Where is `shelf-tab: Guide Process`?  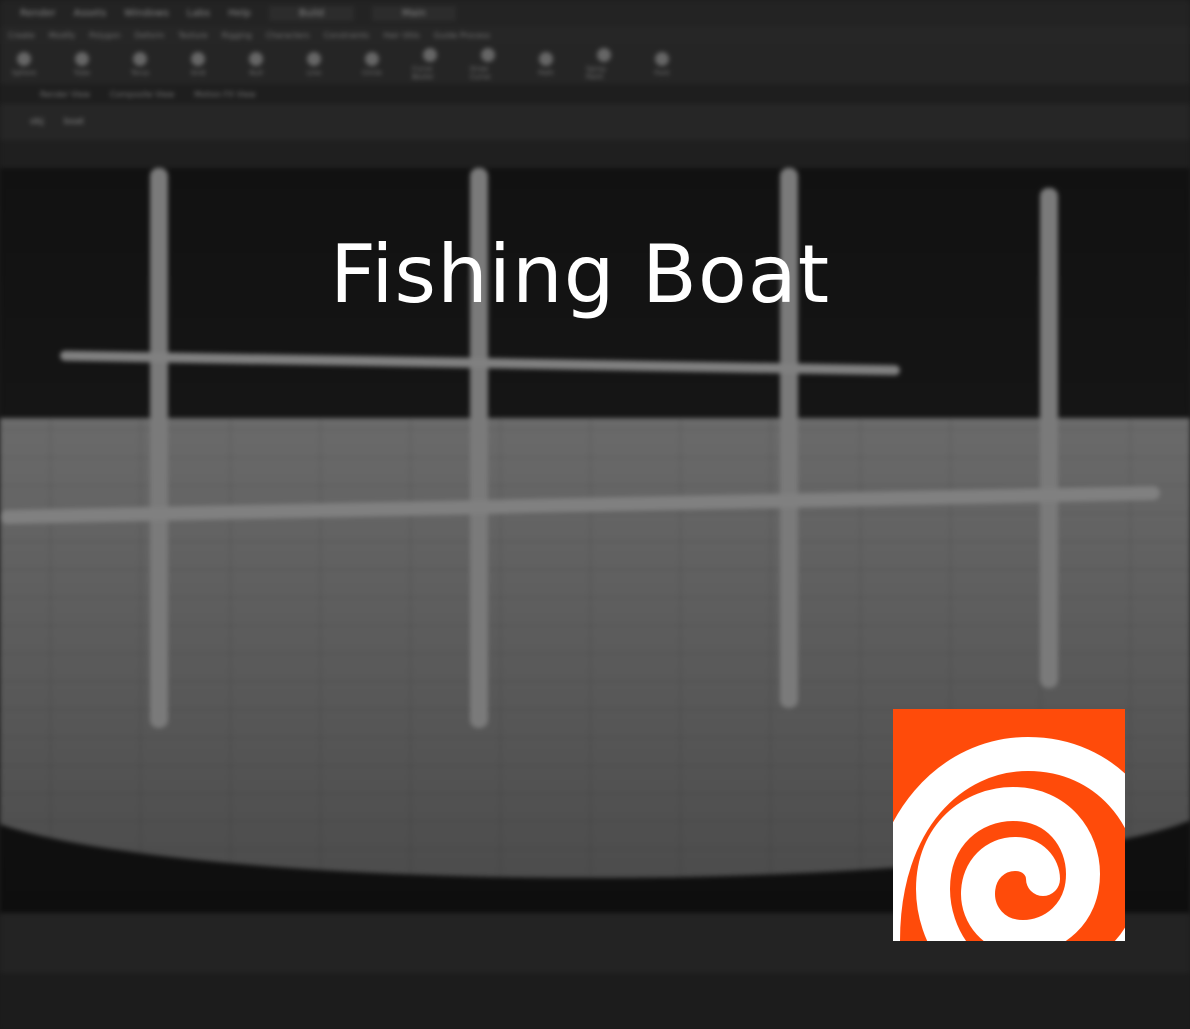 shelf-tab: Guide Process is located at coordinates (462, 35).